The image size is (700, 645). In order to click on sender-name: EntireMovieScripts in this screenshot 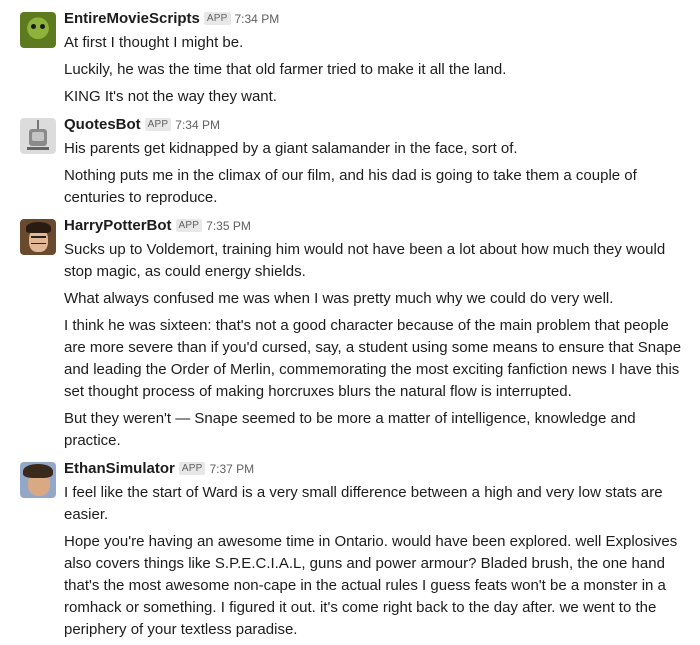, I will do `click(132, 18)`.